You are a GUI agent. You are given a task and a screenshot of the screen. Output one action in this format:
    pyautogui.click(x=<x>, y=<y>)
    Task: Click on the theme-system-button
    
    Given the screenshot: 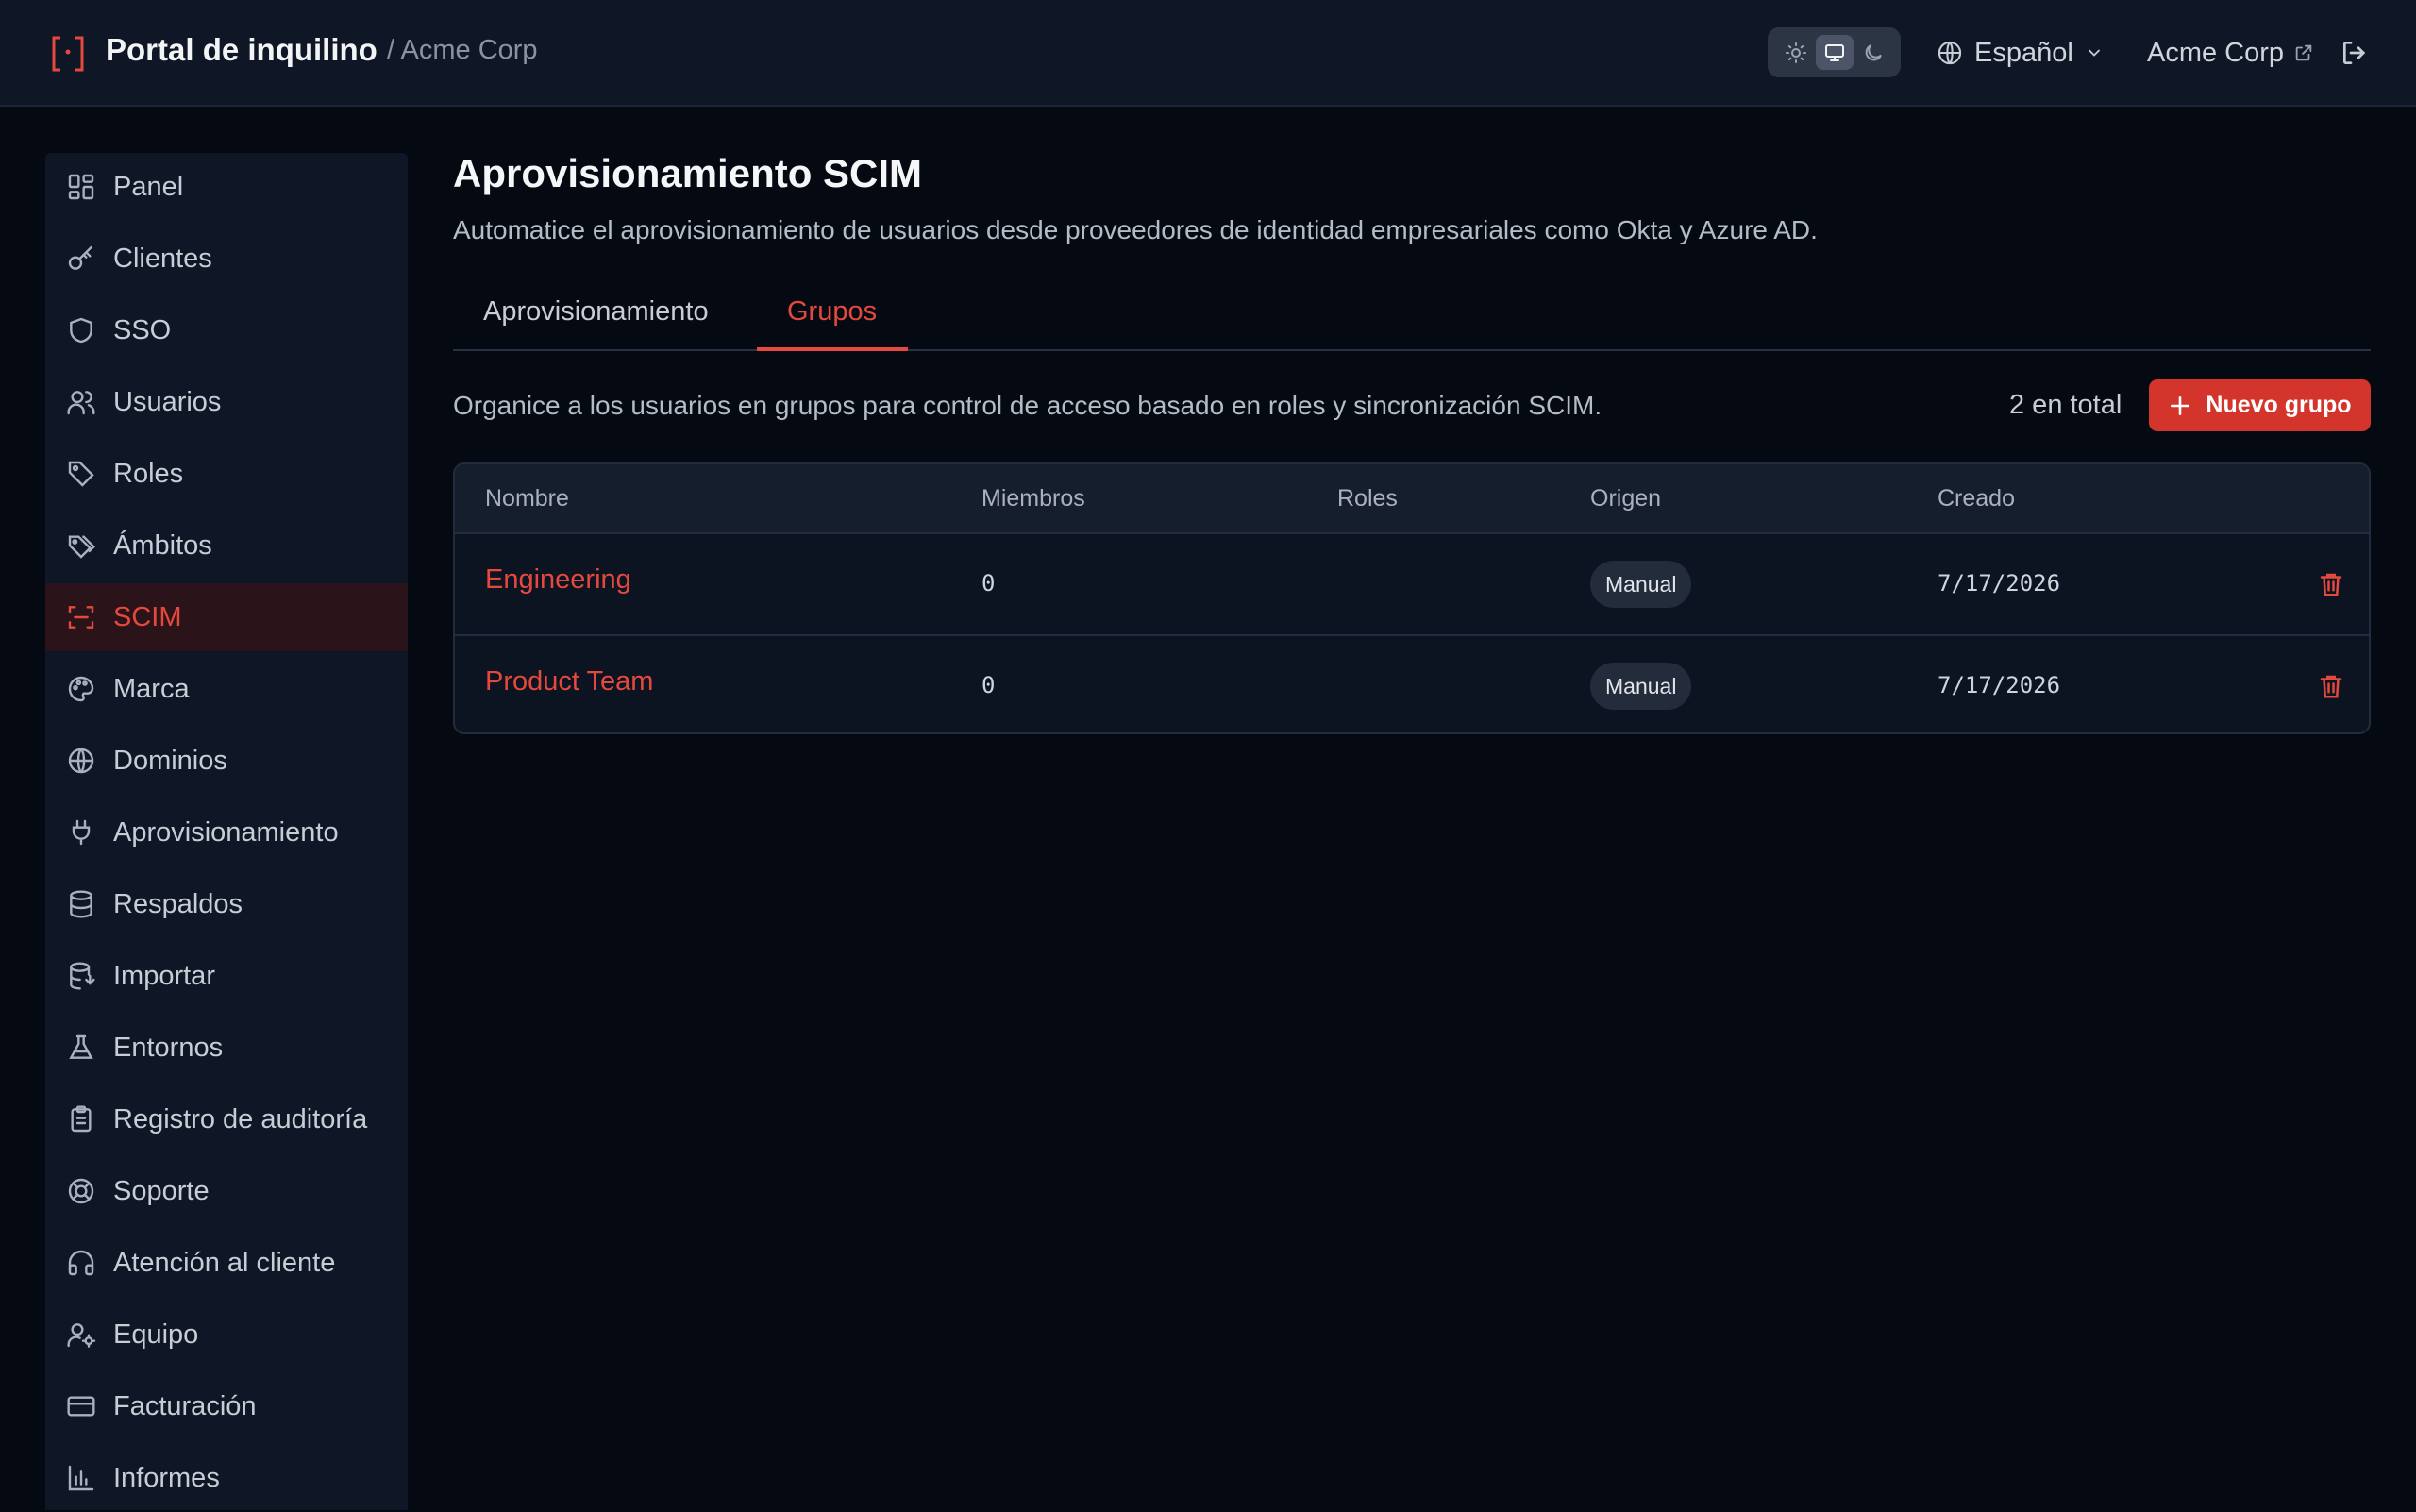 What is the action you would take?
    pyautogui.click(x=1835, y=52)
    